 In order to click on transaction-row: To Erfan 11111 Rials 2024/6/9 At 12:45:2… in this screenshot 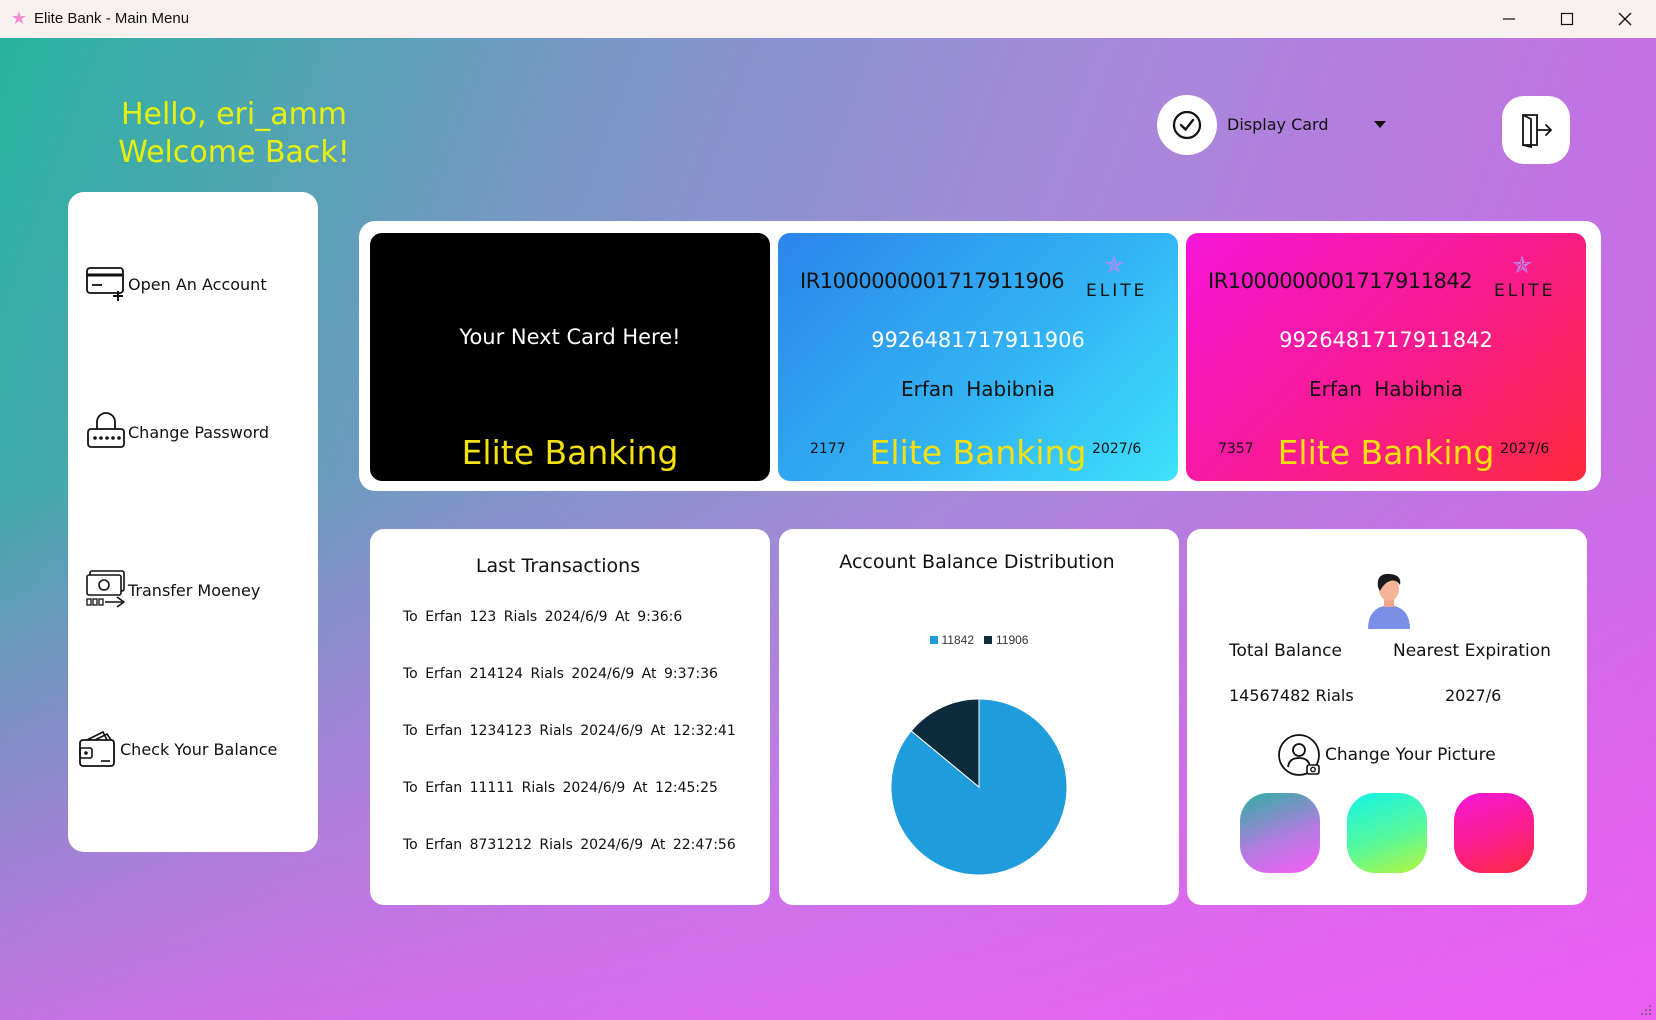, I will do `click(560, 788)`.